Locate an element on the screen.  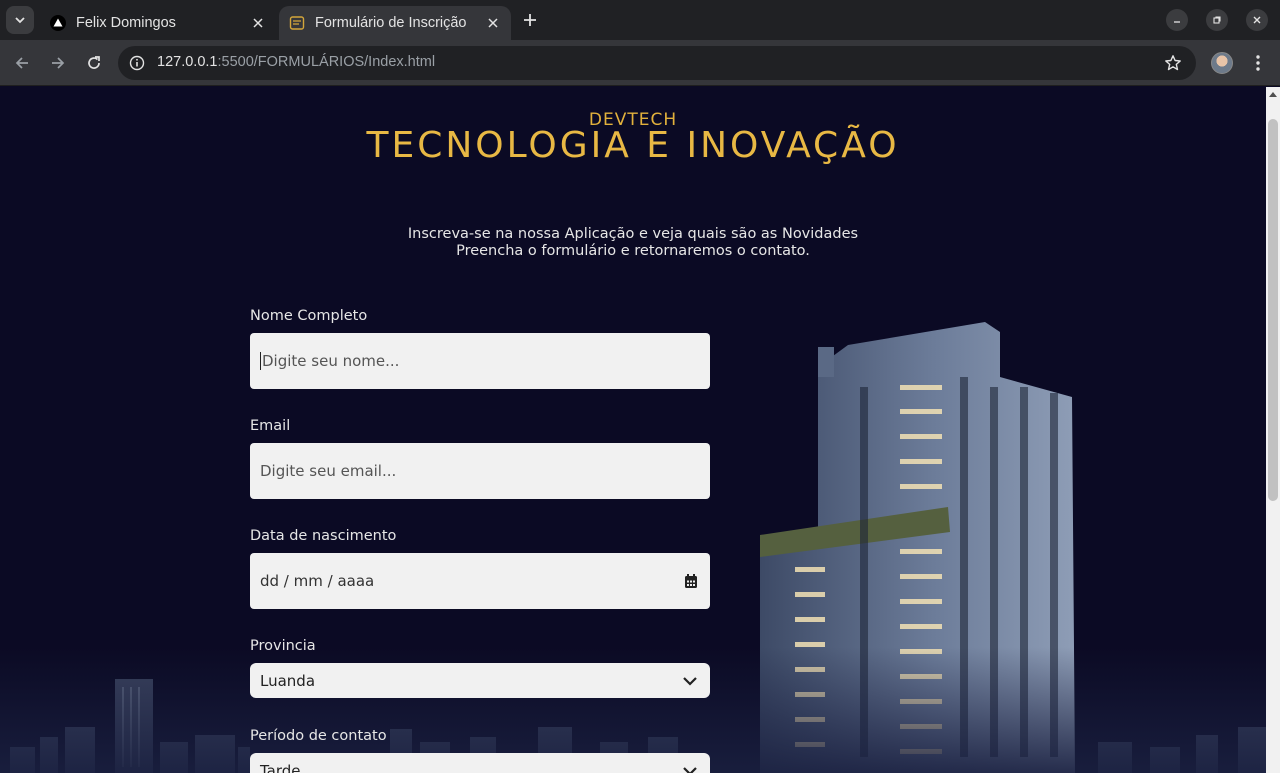
tab-felix-domingos: Felix Domingos is located at coordinates (158, 23).